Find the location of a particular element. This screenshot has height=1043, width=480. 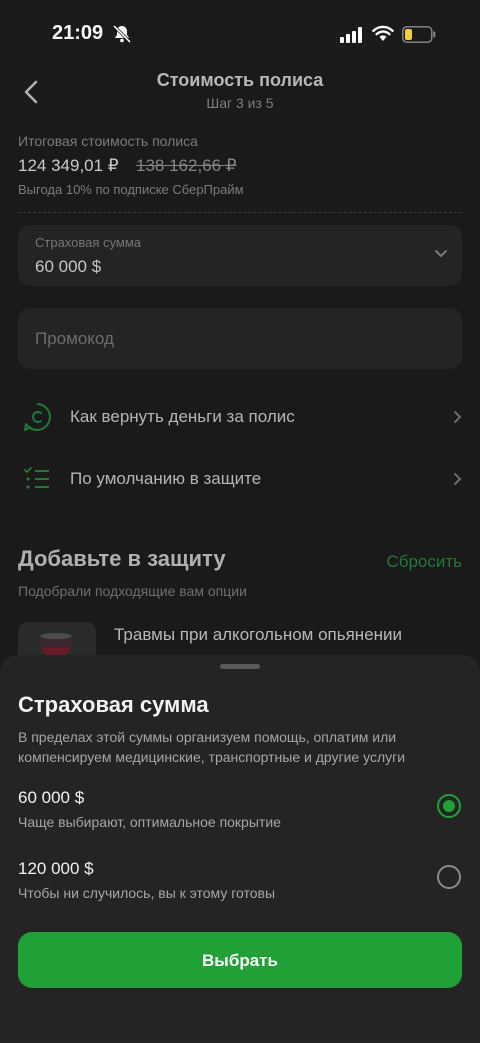

insurance-sum-label: Страховая сумма is located at coordinates (88, 242).